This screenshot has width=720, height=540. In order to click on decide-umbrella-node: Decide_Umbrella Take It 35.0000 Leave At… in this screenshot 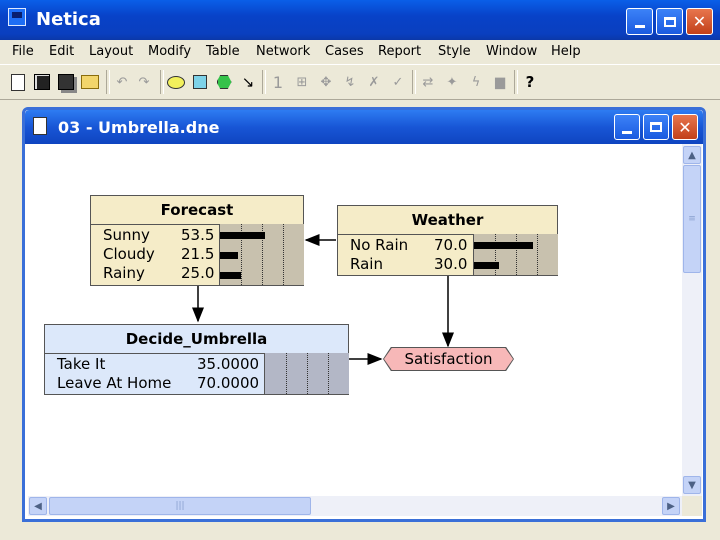, I will do `click(196, 359)`.